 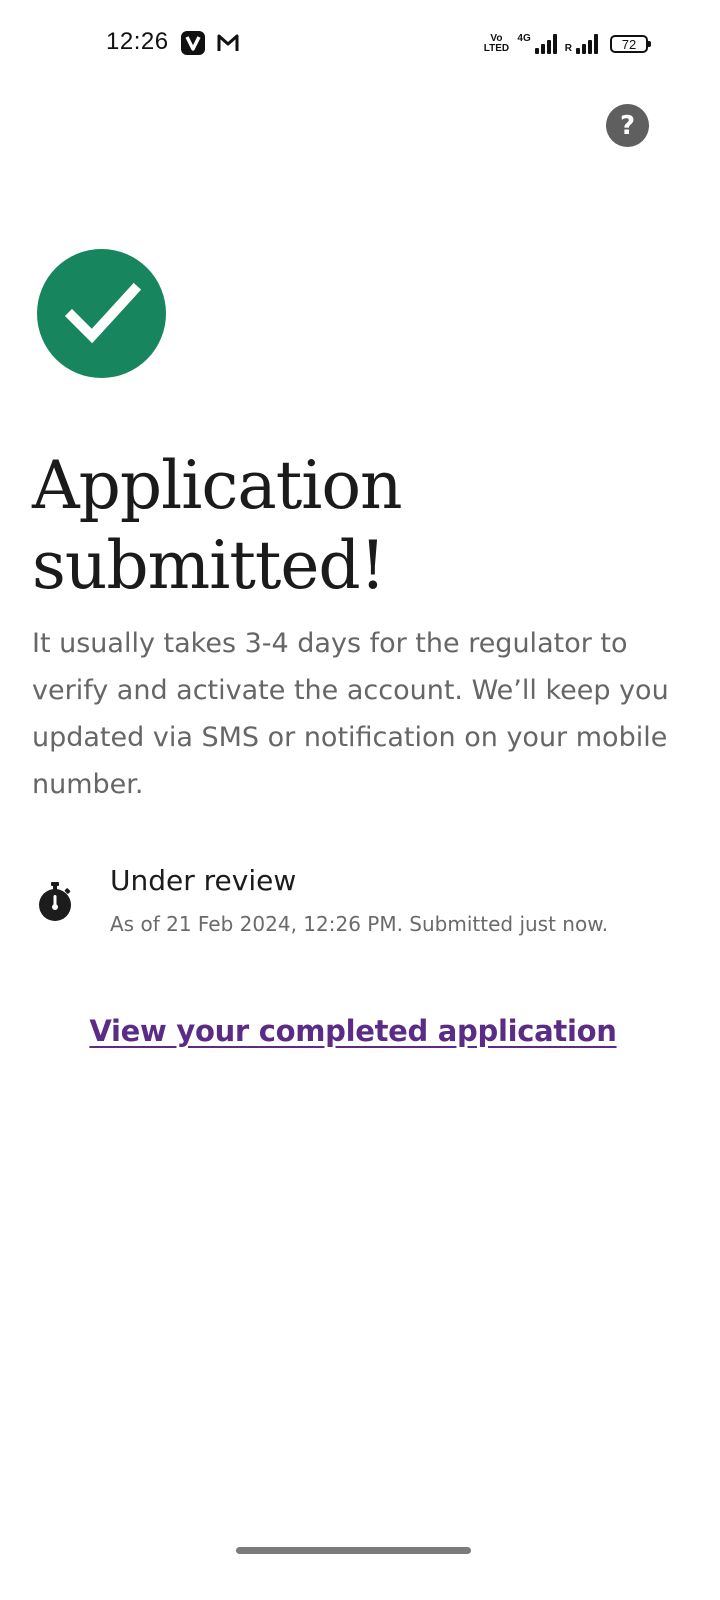 I want to click on status-indicators: Vo LTED 4G R 72, so click(x=567, y=44).